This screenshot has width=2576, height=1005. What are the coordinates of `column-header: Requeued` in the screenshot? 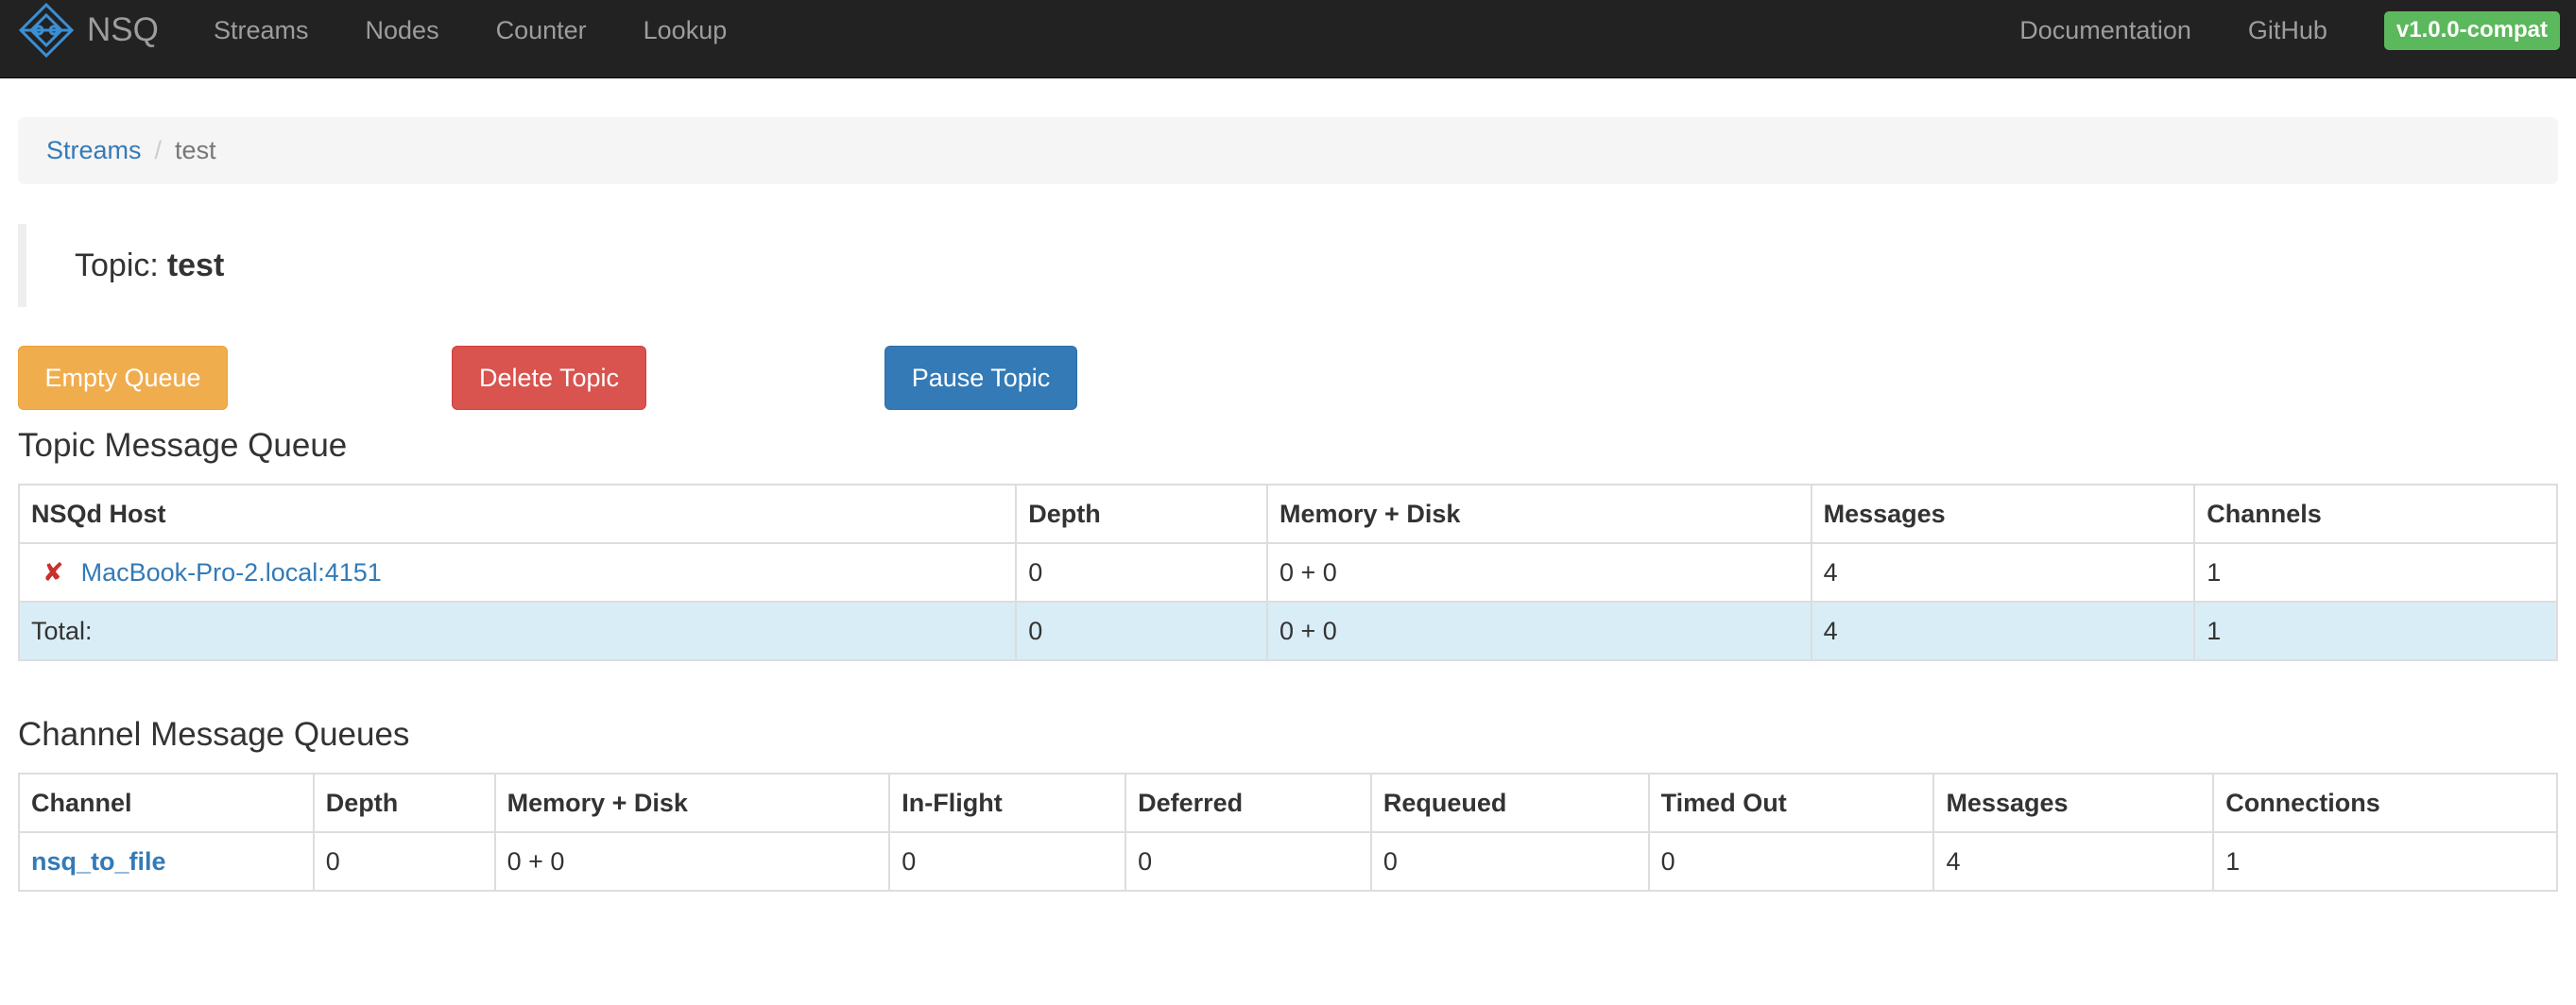 It's located at (1509, 803).